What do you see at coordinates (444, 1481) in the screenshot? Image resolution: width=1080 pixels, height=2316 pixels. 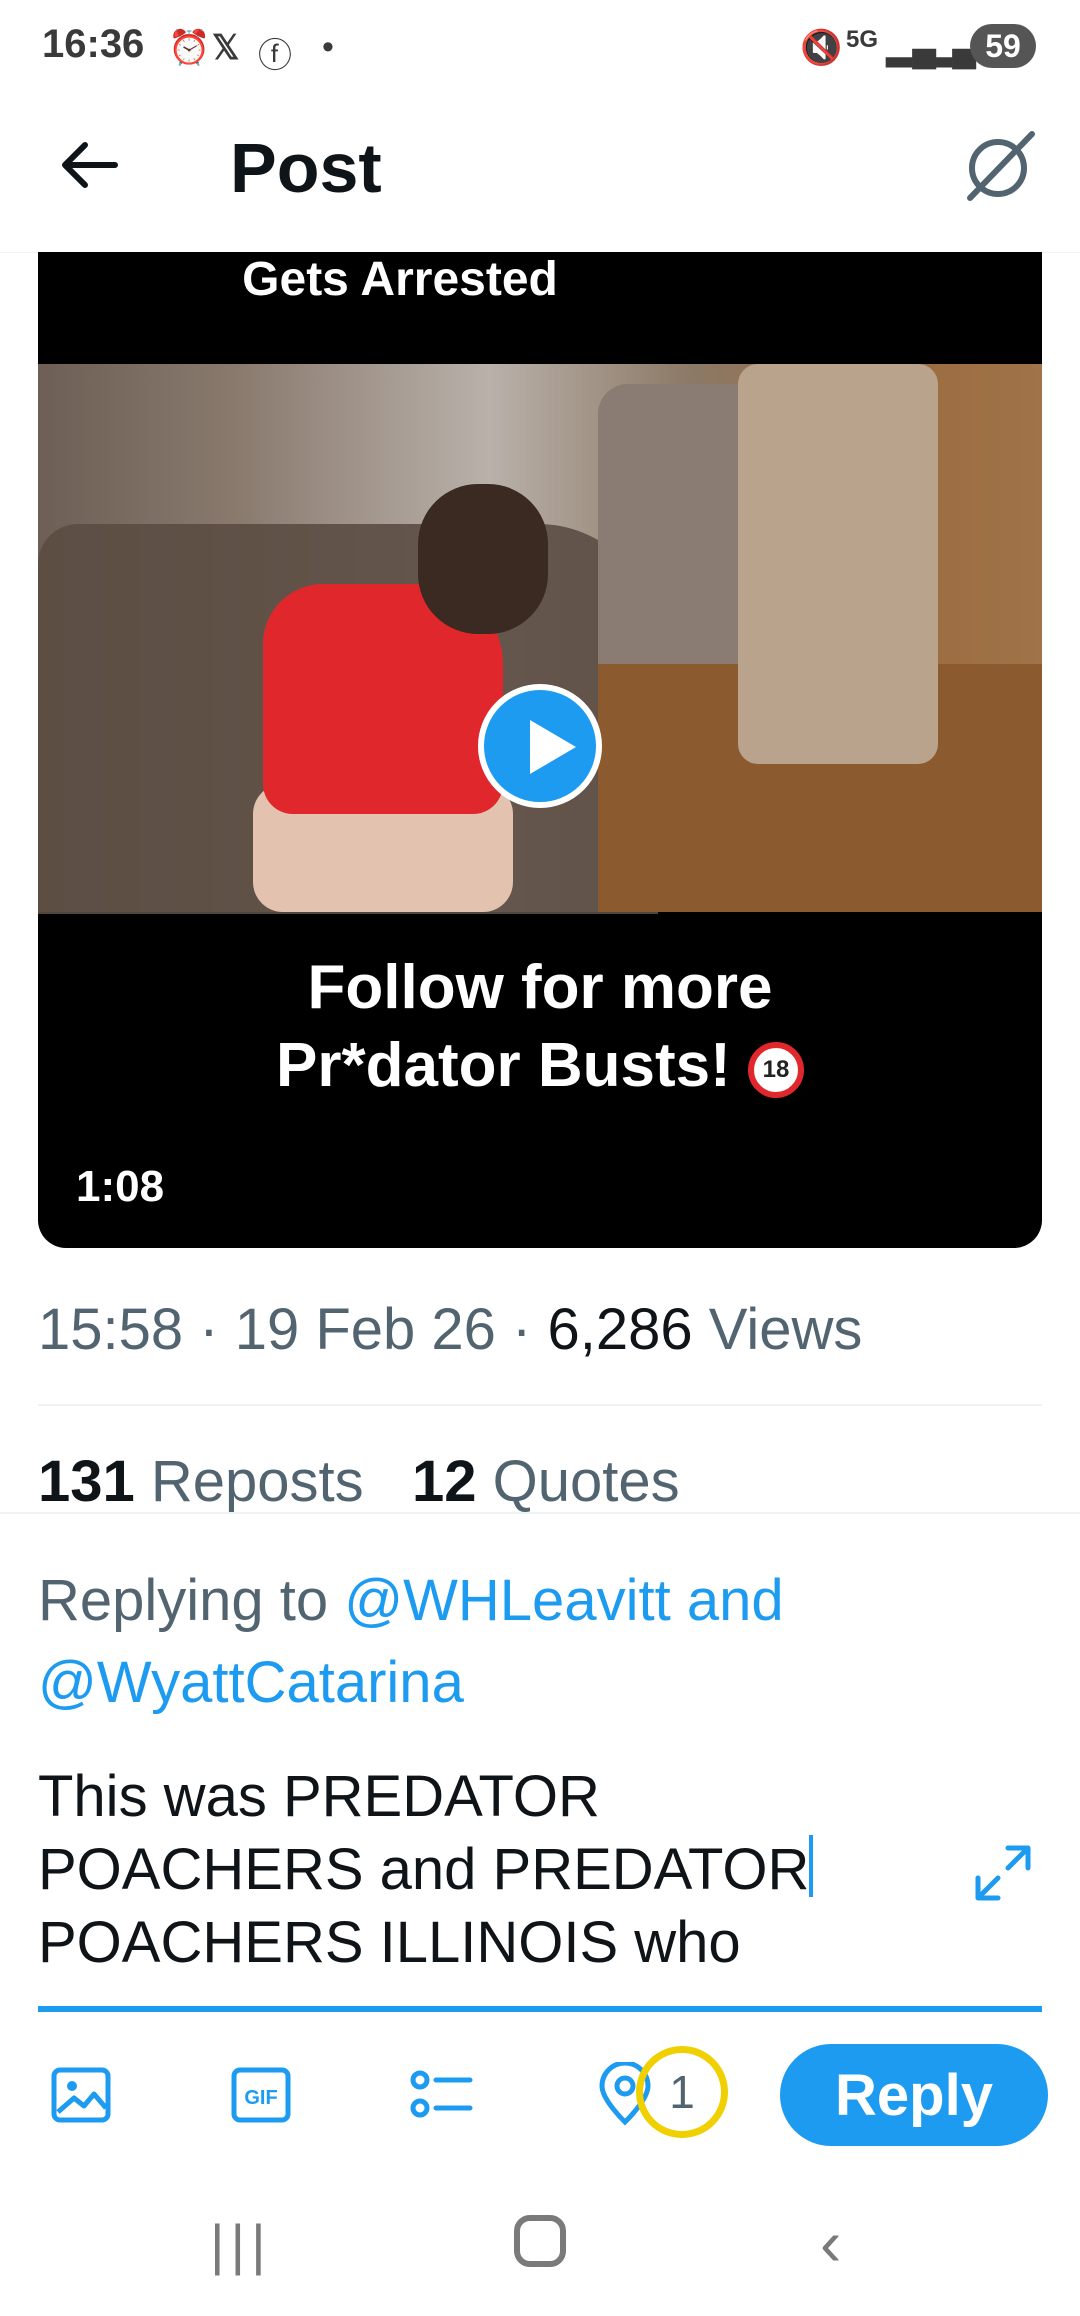 I see `quotes-count: 12` at bounding box center [444, 1481].